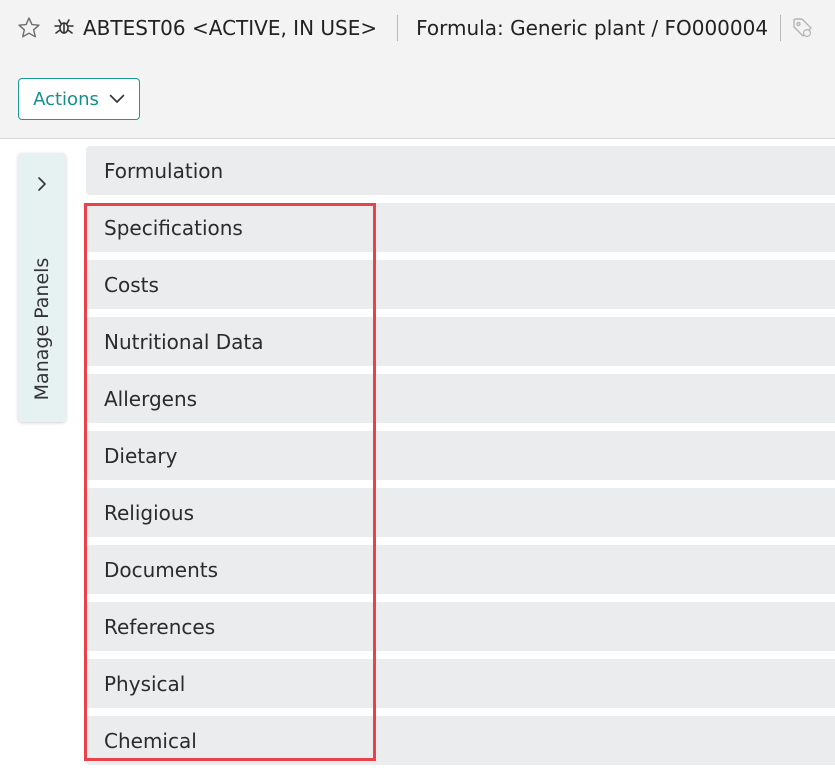 This screenshot has height=773, width=835. I want to click on panel-label: Documents, so click(161, 569).